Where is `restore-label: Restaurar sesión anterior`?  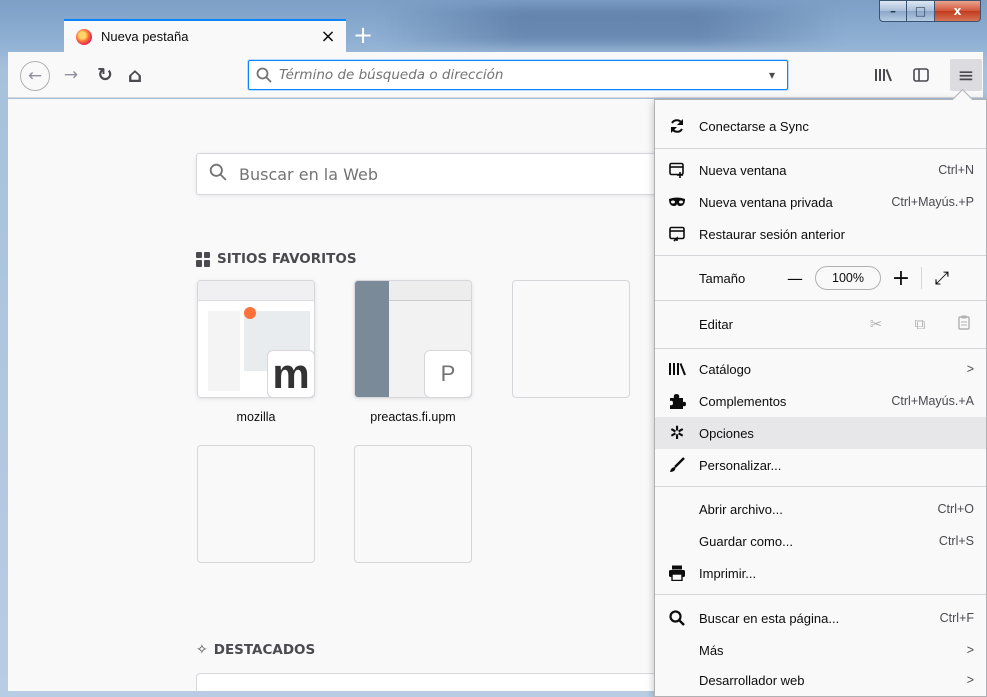 restore-label: Restaurar sesión anterior is located at coordinates (772, 234).